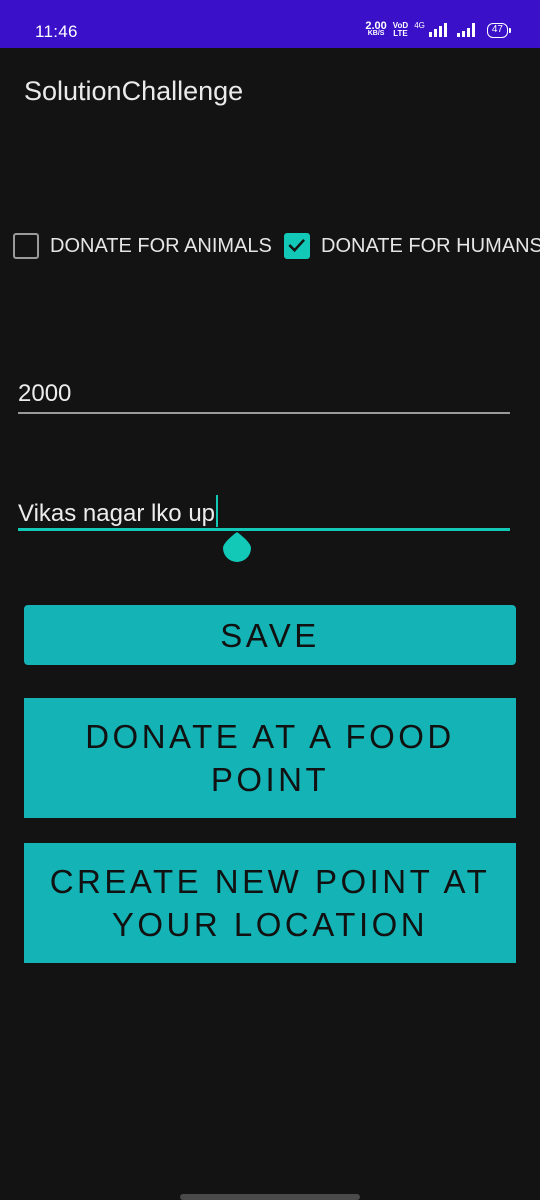  Describe the element at coordinates (270, 1197) in the screenshot. I see `home-indicator` at that location.